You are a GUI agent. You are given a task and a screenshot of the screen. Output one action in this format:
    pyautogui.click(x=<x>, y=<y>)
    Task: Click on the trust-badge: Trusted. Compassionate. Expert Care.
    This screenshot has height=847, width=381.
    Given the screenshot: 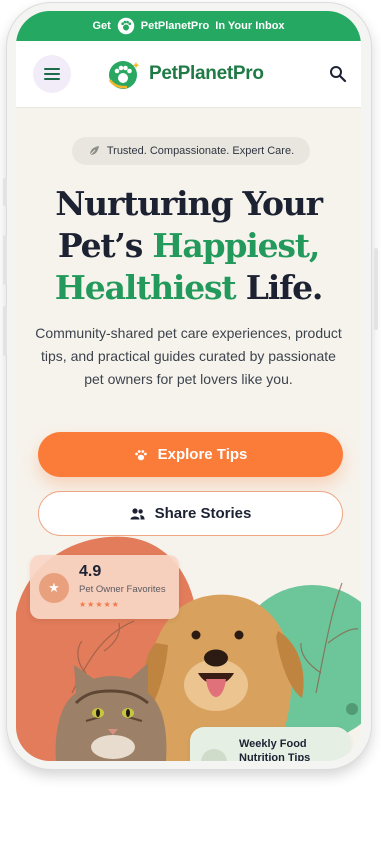 What is the action you would take?
    pyautogui.click(x=191, y=151)
    